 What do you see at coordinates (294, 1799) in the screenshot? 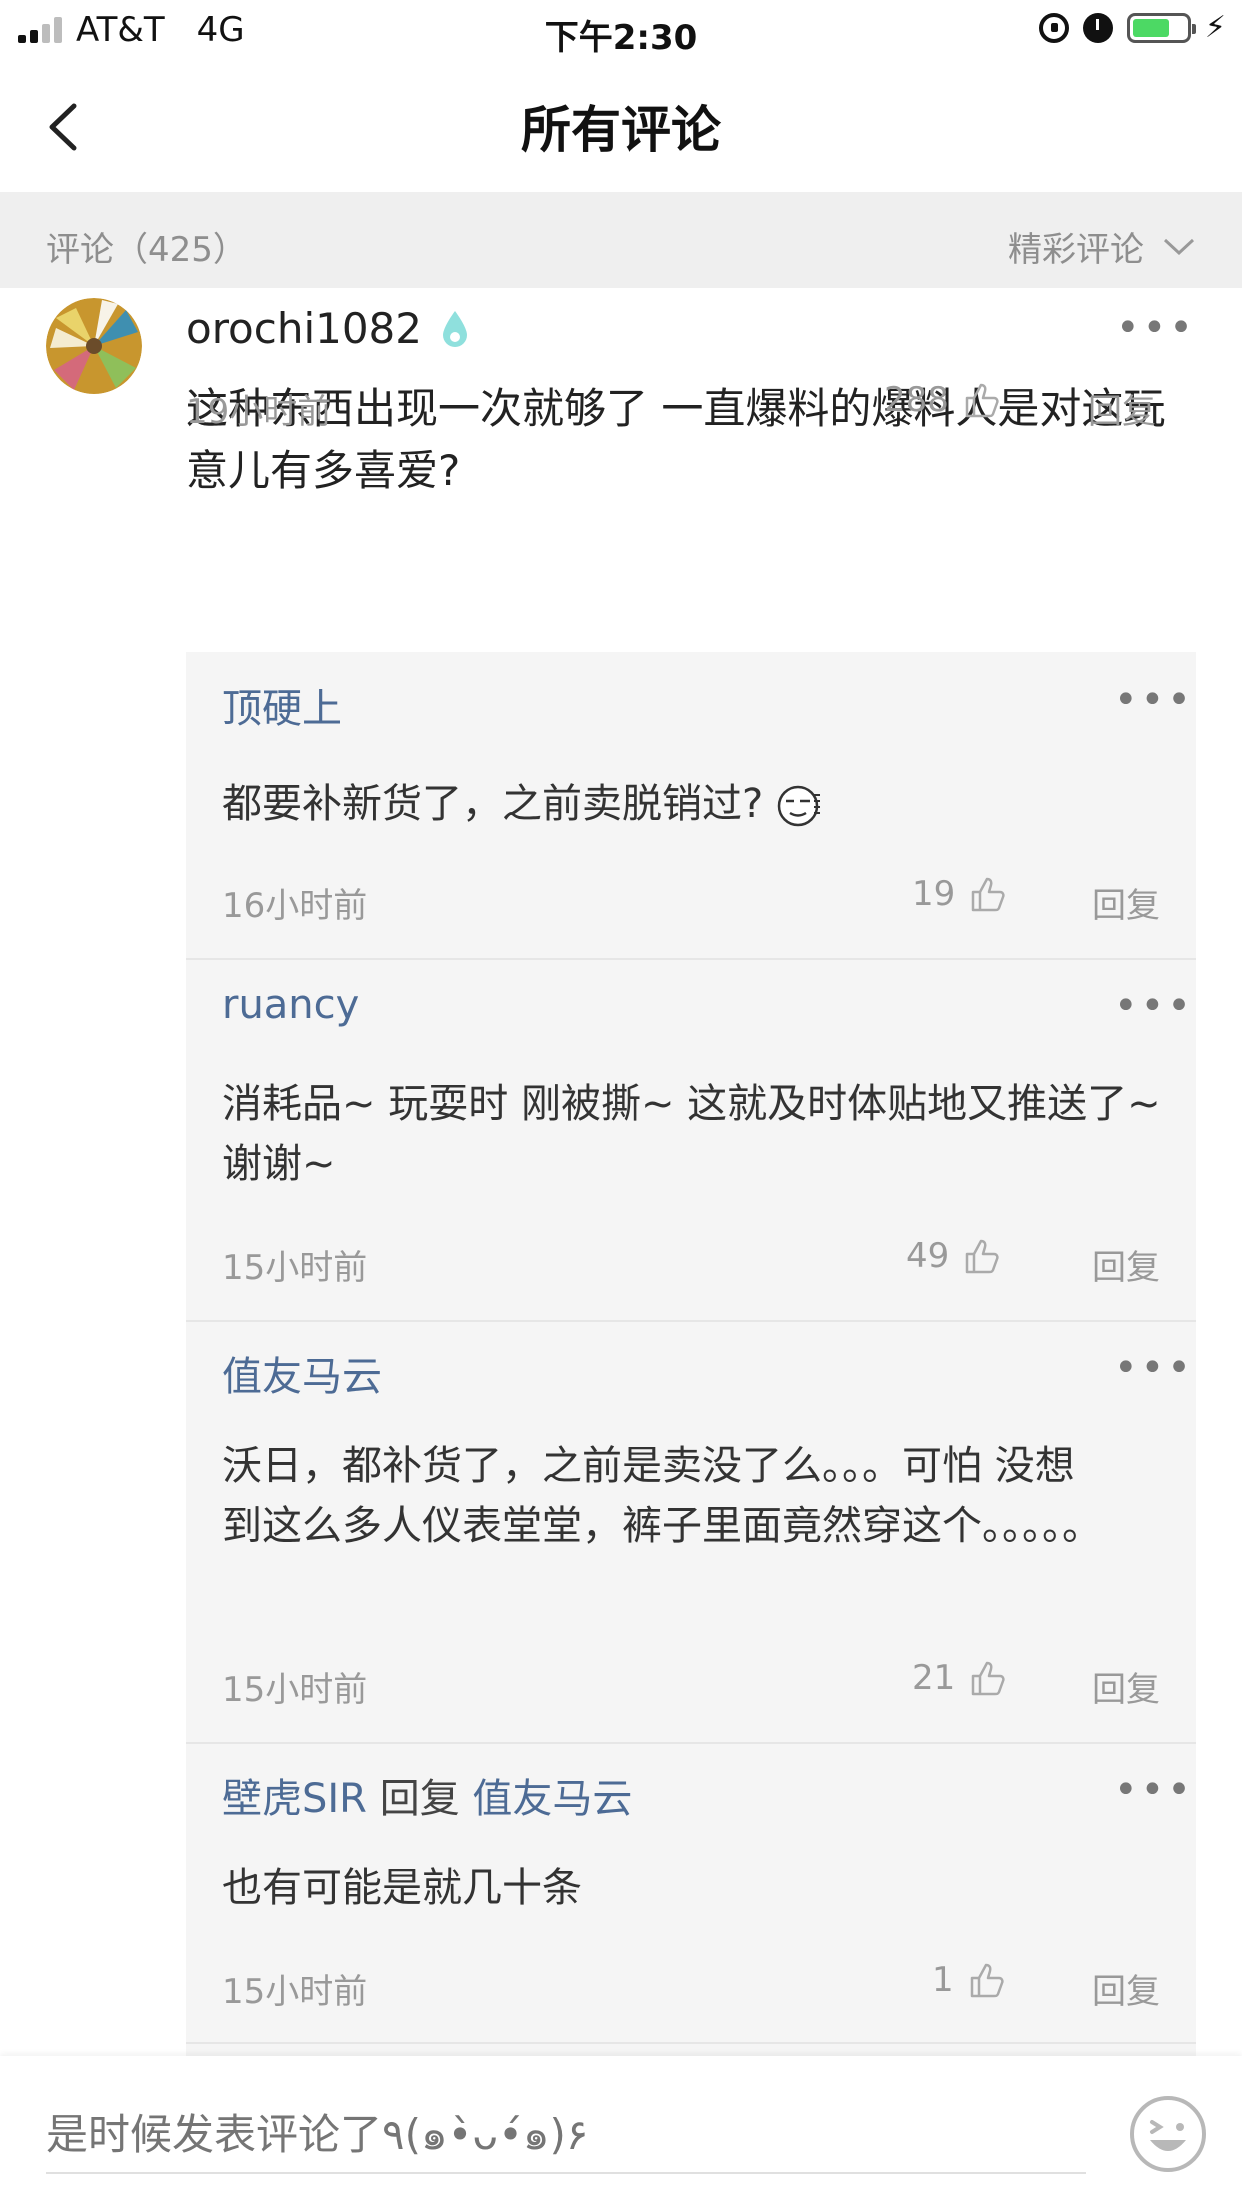
I see `reply-author-name: 壁虎SIR` at bounding box center [294, 1799].